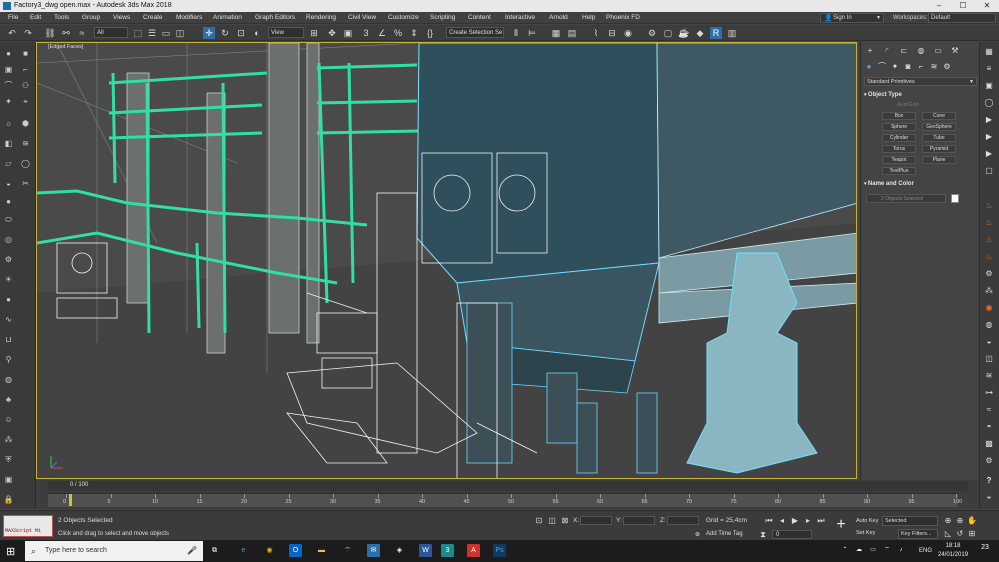 The width and height of the screenshot is (999, 562). I want to click on rs-layers-icon: ≡, so click(989, 69).